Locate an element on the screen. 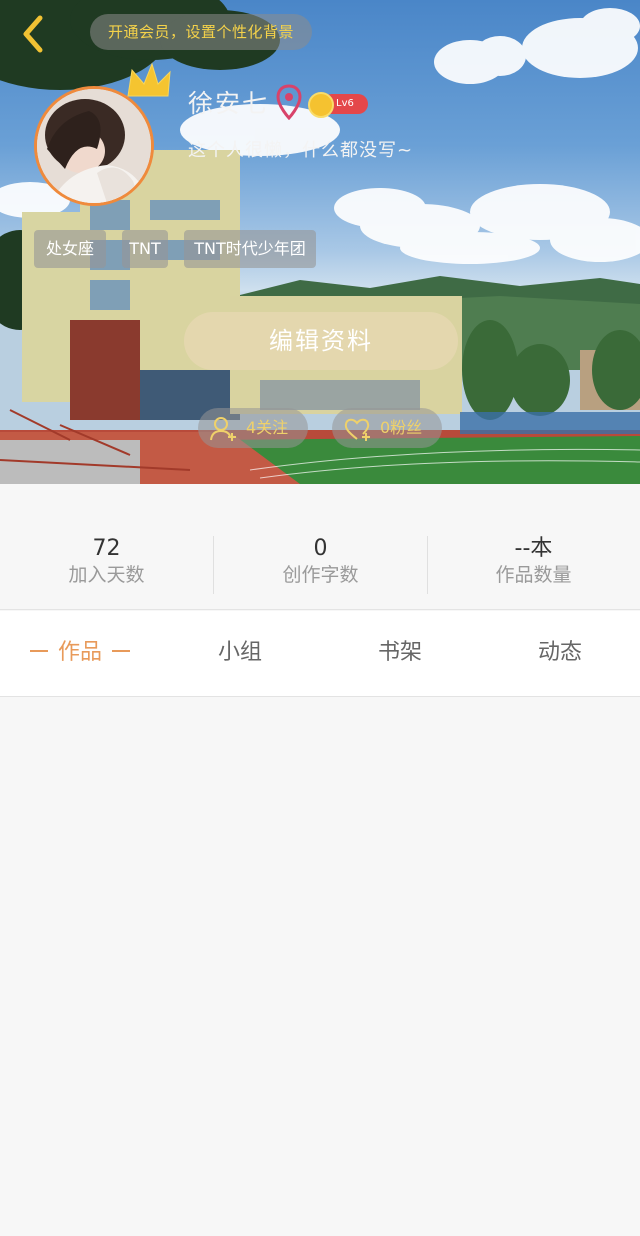 The height and width of the screenshot is (1236, 640). stat-join-days: 72 加入天数 is located at coordinates (106, 563).